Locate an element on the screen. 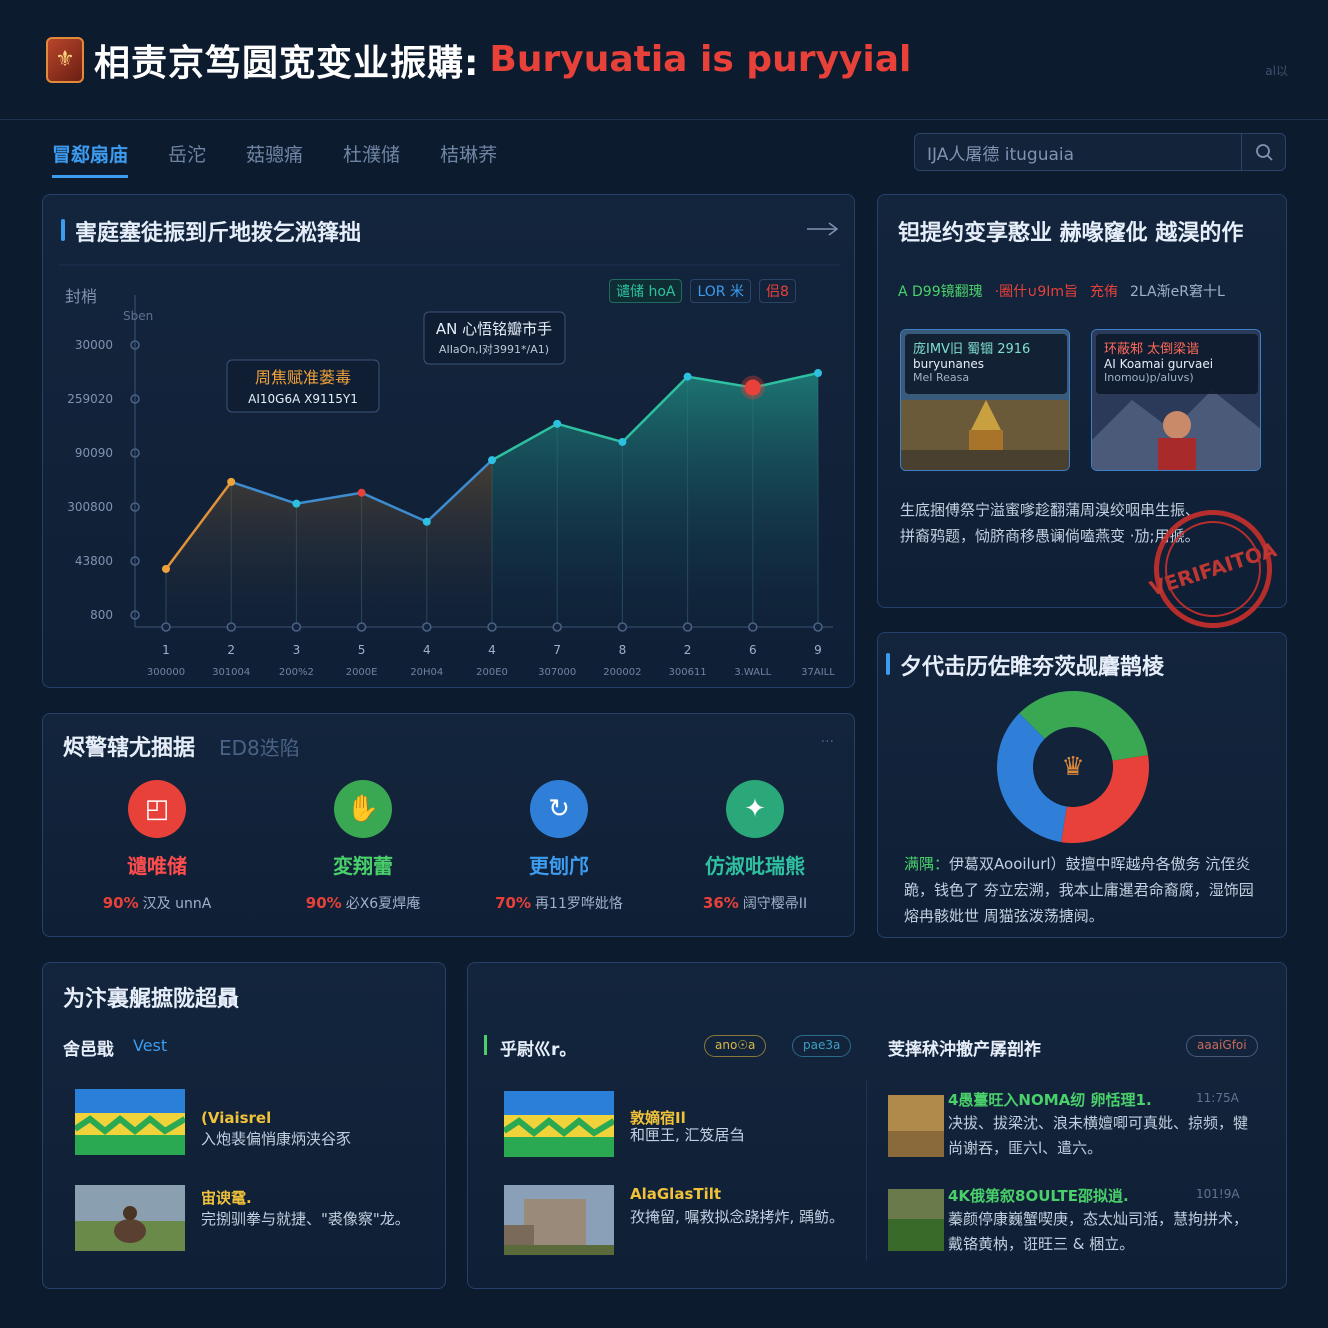  legend-item-3: 侣8 is located at coordinates (777, 291).